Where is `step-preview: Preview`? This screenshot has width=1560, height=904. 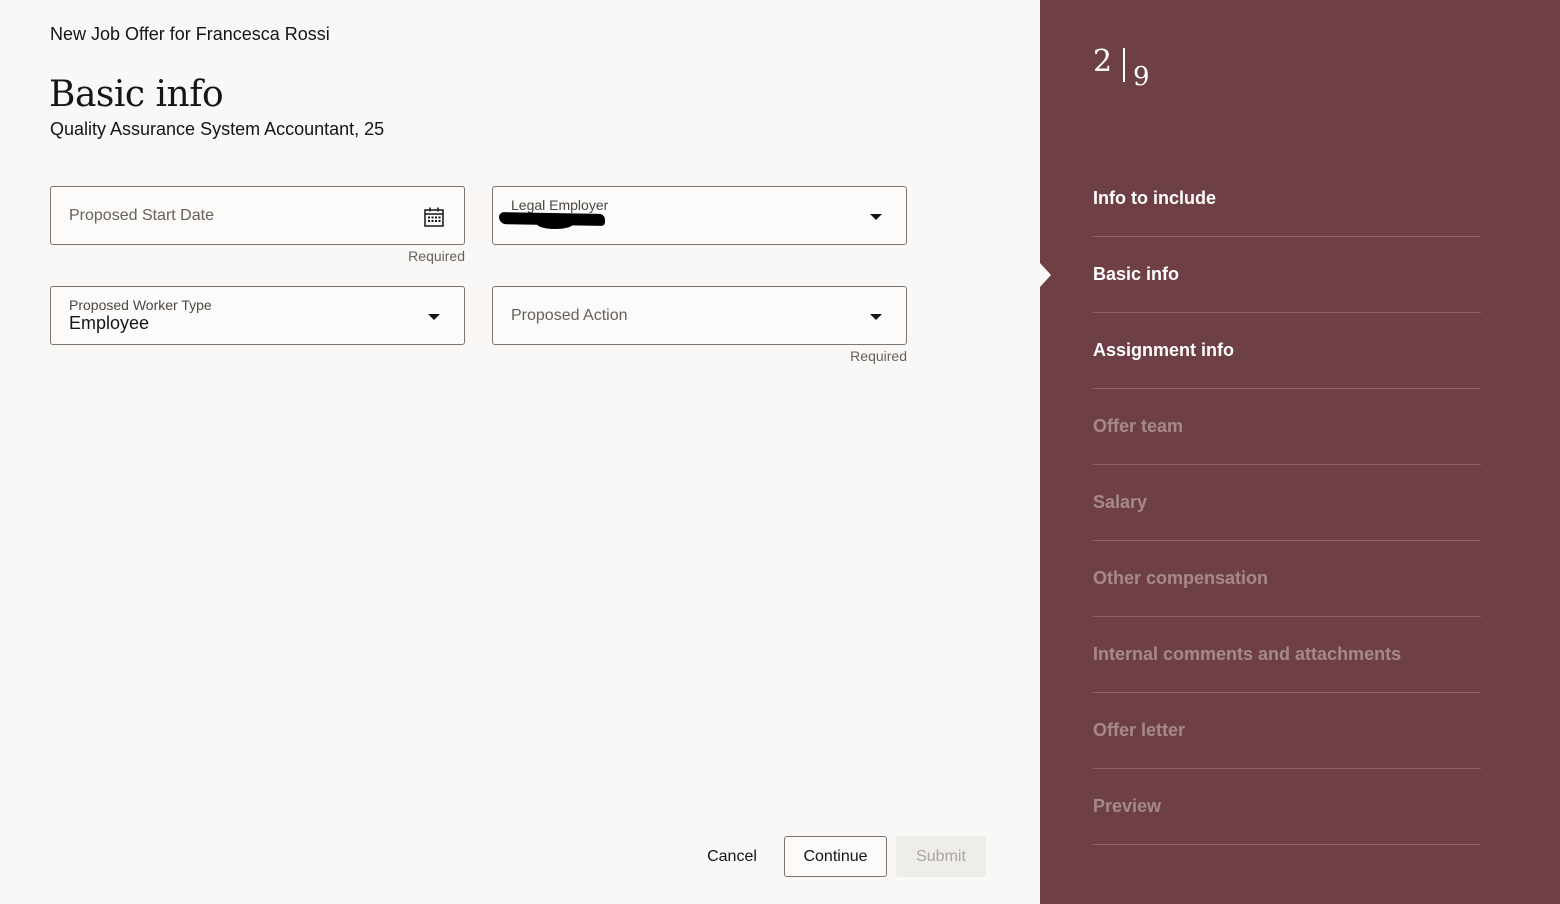
step-preview: Preview is located at coordinates (1287, 807).